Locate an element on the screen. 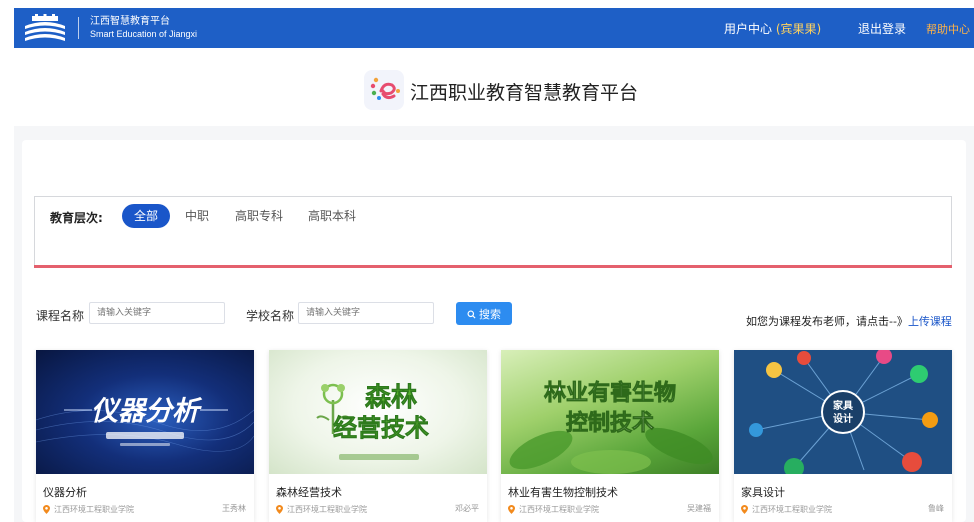 The width and height of the screenshot is (974, 522). education-level-label: 教育层次: is located at coordinates (76, 218).